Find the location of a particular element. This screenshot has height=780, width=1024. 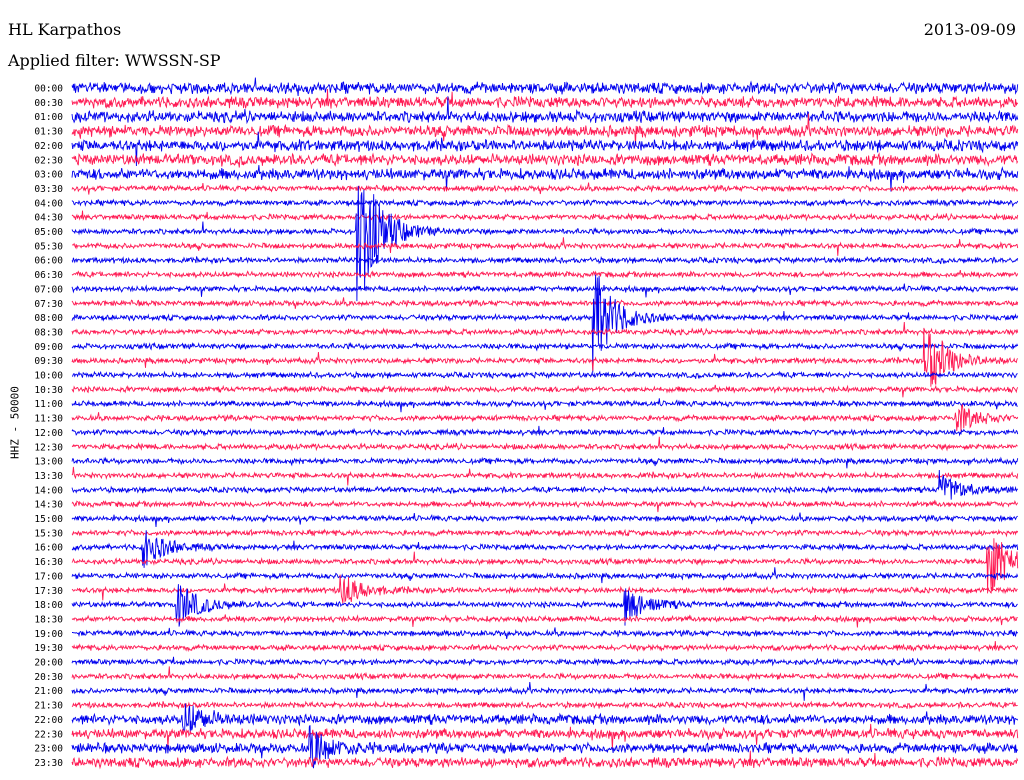

row-label: 09:00 is located at coordinates (48, 347).